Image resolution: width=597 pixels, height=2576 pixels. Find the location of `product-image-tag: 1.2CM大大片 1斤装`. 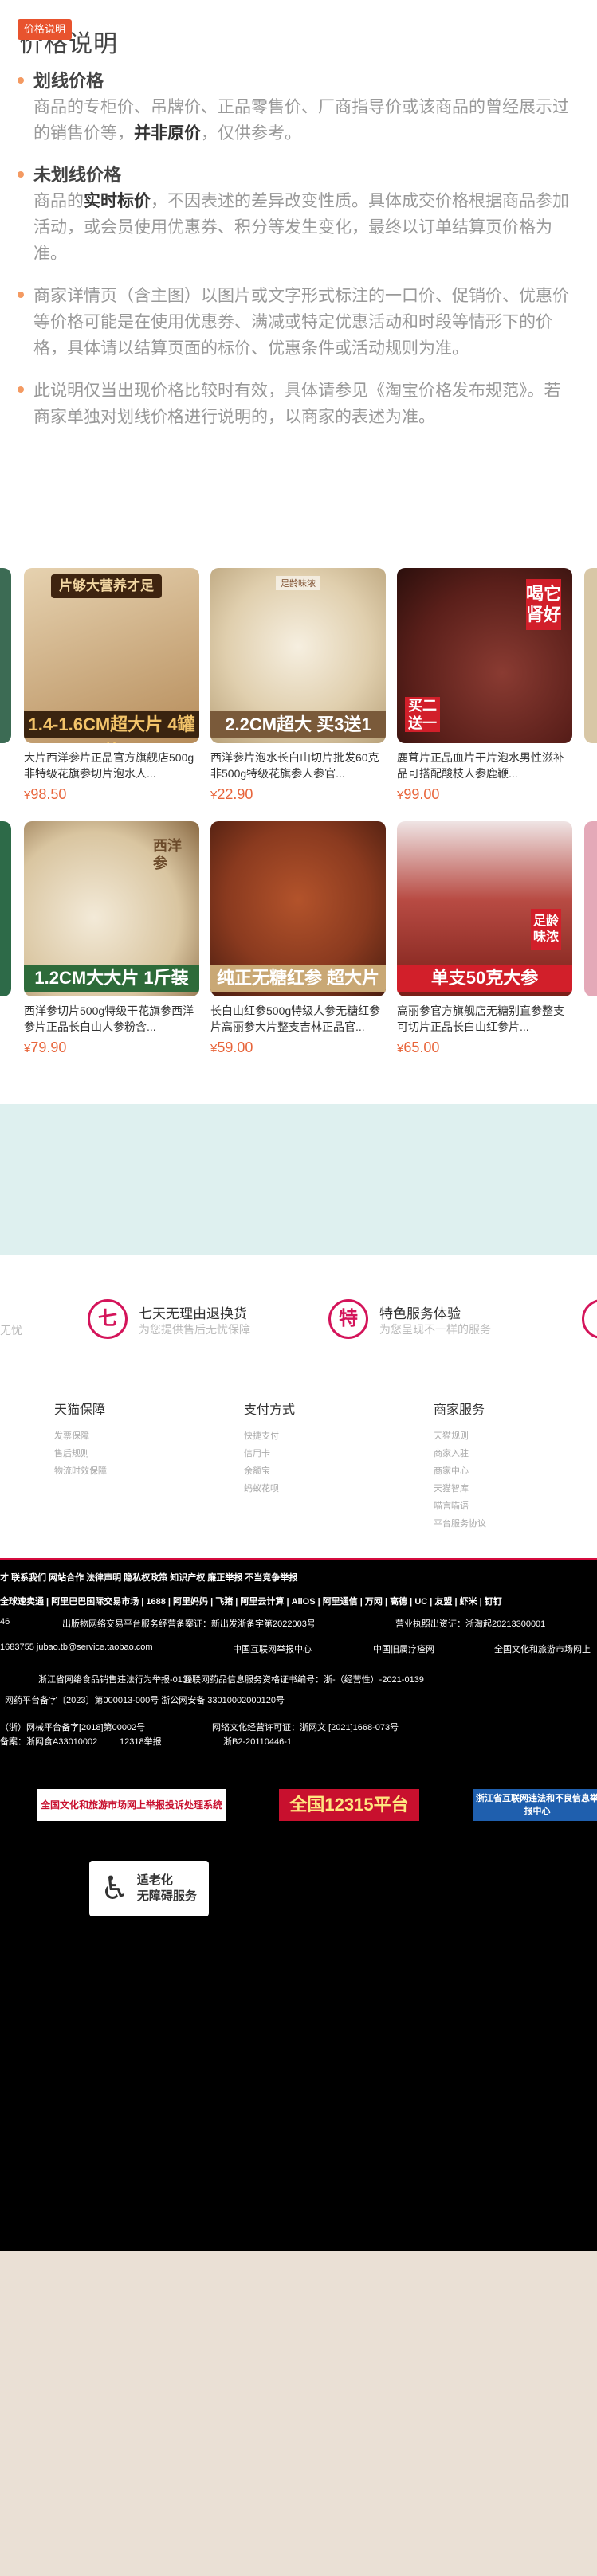

product-image-tag: 1.2CM大大片 1斤装 is located at coordinates (112, 978).